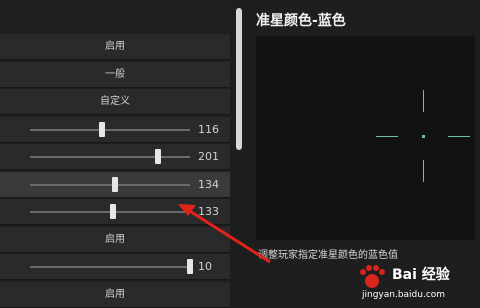 Image resolution: width=480 pixels, height=308 pixels. I want to click on red-arrow-annotation, so click(224, 234).